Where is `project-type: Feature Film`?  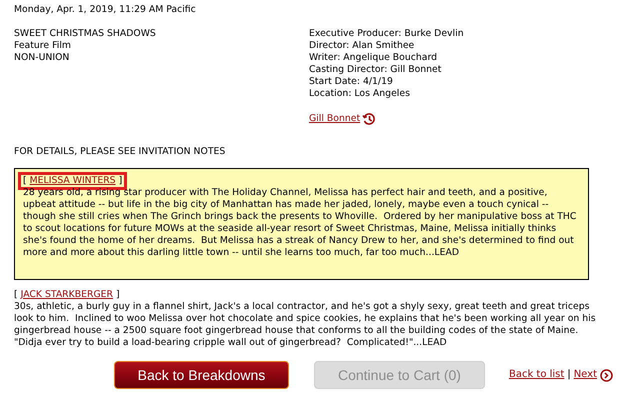 project-type: Feature Film is located at coordinates (43, 46).